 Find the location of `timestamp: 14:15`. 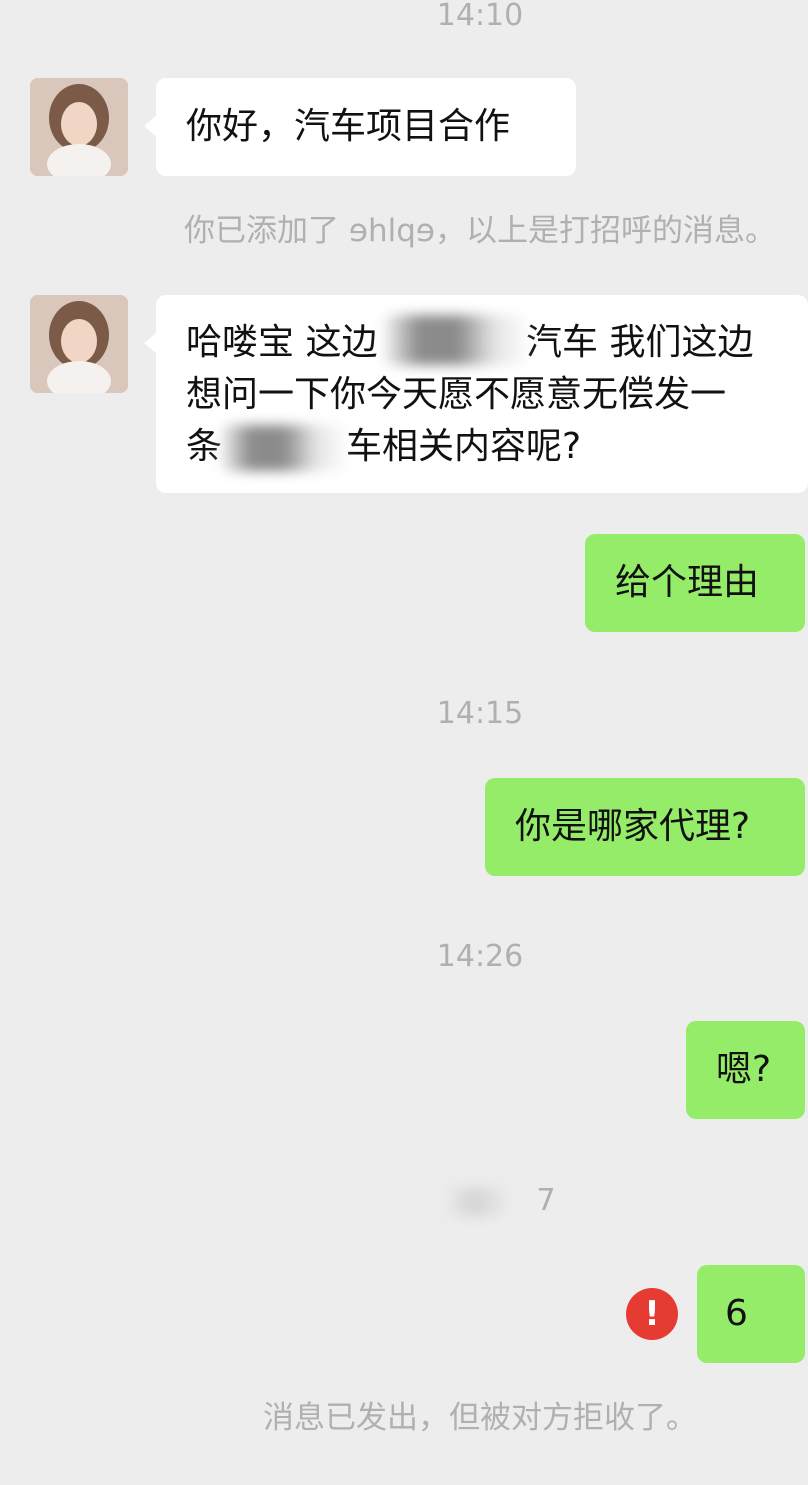

timestamp: 14:15 is located at coordinates (480, 713).